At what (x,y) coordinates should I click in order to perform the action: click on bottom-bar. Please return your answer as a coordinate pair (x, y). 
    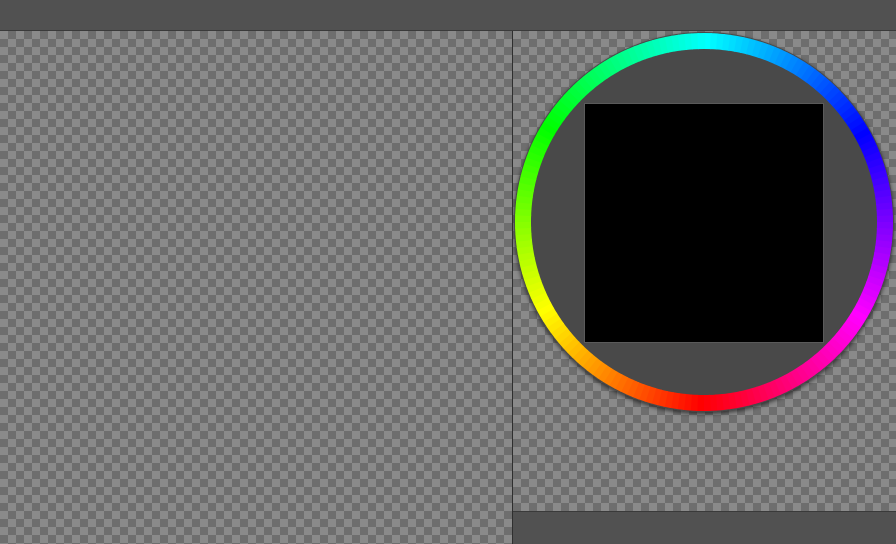
    Looking at the image, I should click on (704, 527).